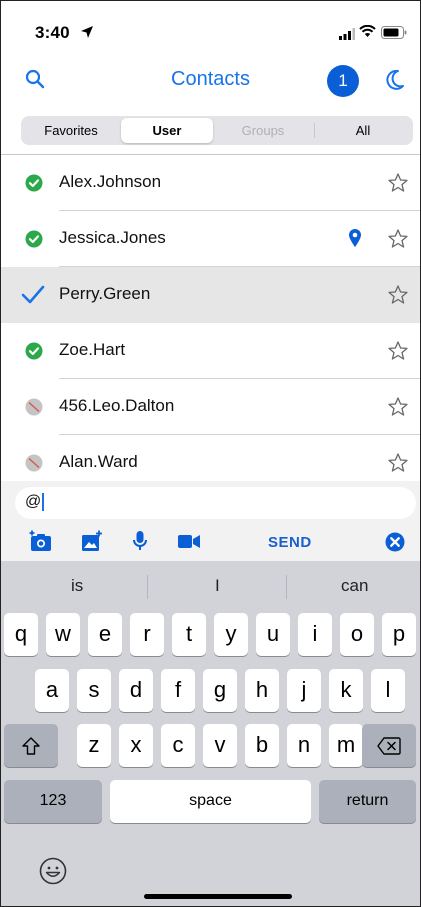 The height and width of the screenshot is (907, 421). What do you see at coordinates (189, 634) in the screenshot?
I see `key-t: t` at bounding box center [189, 634].